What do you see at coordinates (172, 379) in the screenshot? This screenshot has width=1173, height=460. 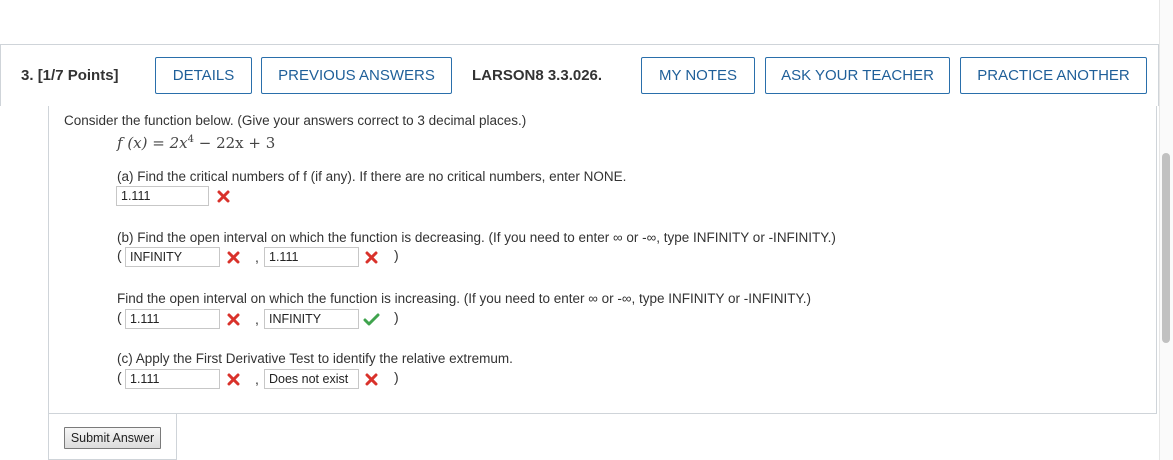 I see `part-c-left-input` at bounding box center [172, 379].